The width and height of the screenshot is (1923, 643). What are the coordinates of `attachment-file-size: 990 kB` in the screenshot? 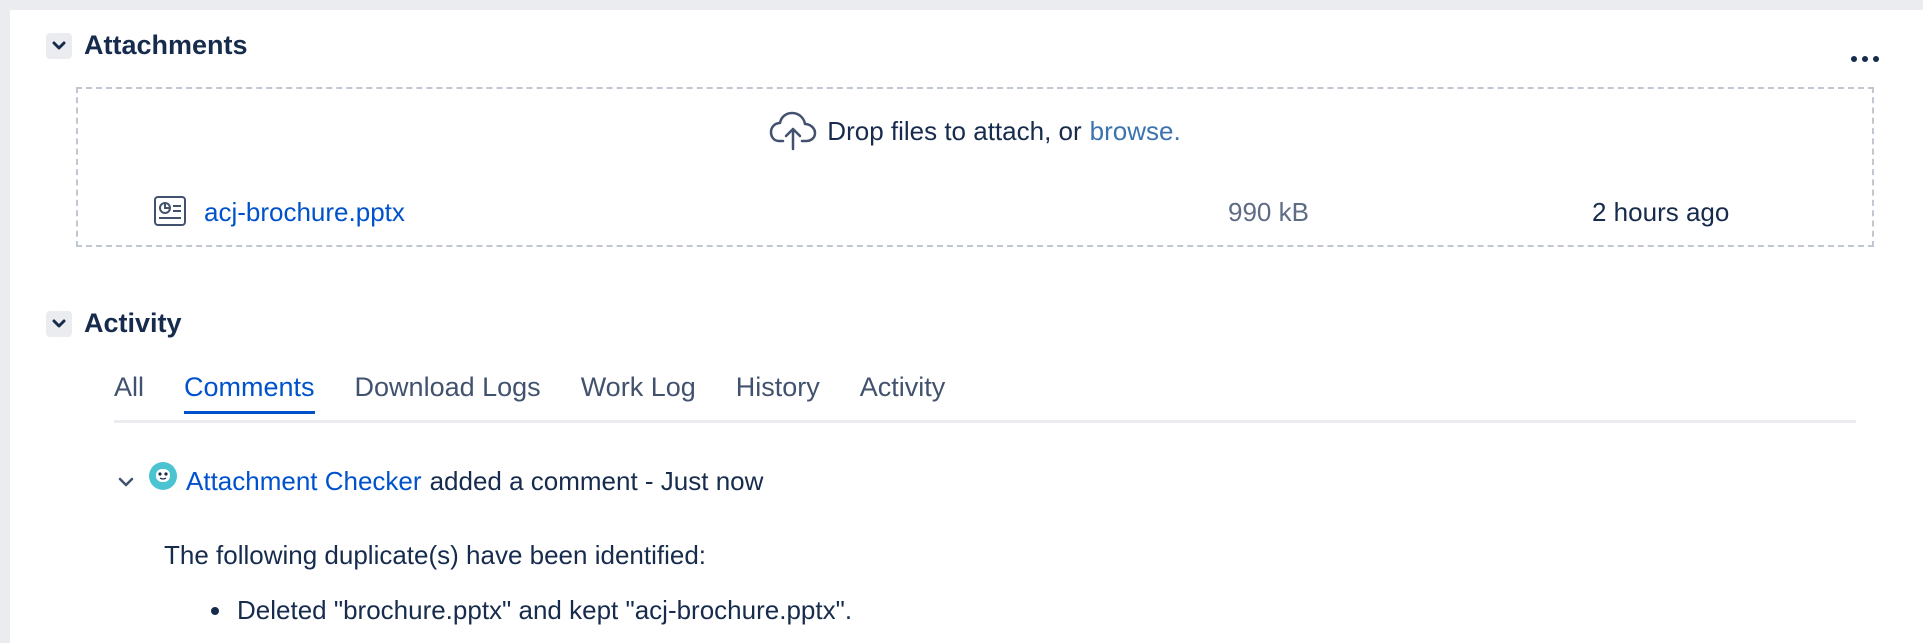 It's located at (1268, 212).